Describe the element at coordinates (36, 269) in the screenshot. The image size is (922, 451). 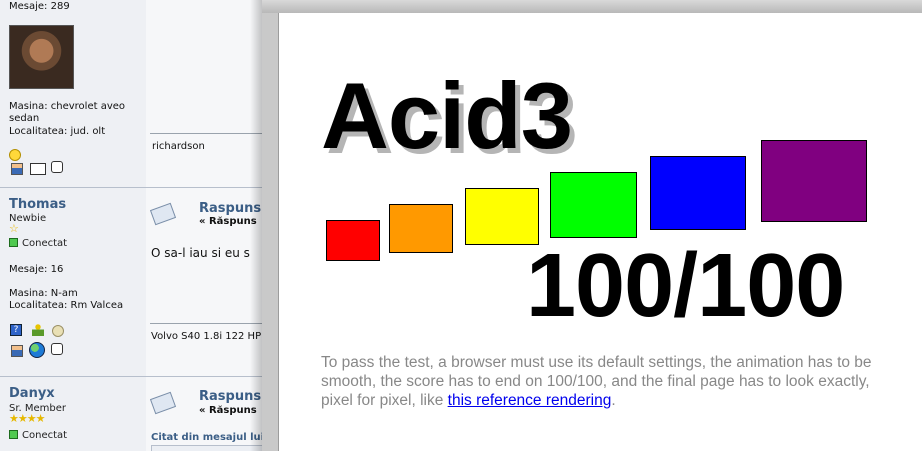
I see `post-messages-count: Mesaje: 16` at that location.